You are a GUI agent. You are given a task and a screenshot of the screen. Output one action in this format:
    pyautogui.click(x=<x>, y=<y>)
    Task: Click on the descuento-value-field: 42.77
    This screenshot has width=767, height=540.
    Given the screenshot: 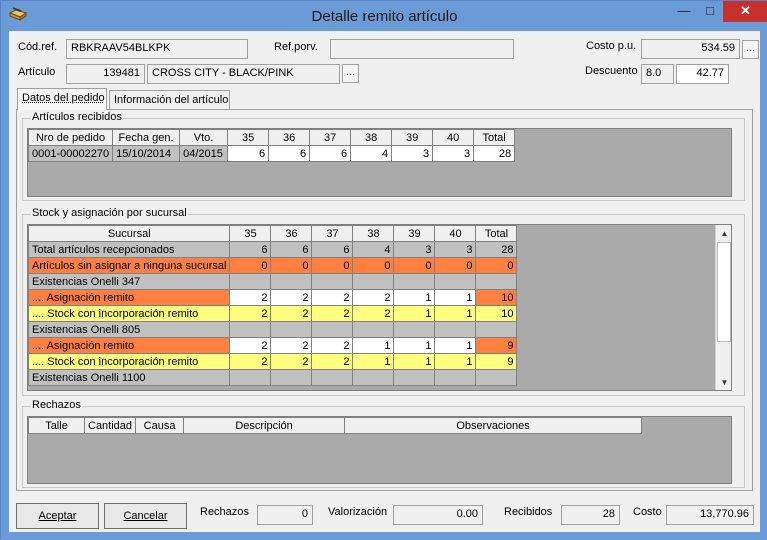 What is the action you would take?
    pyautogui.click(x=702, y=74)
    